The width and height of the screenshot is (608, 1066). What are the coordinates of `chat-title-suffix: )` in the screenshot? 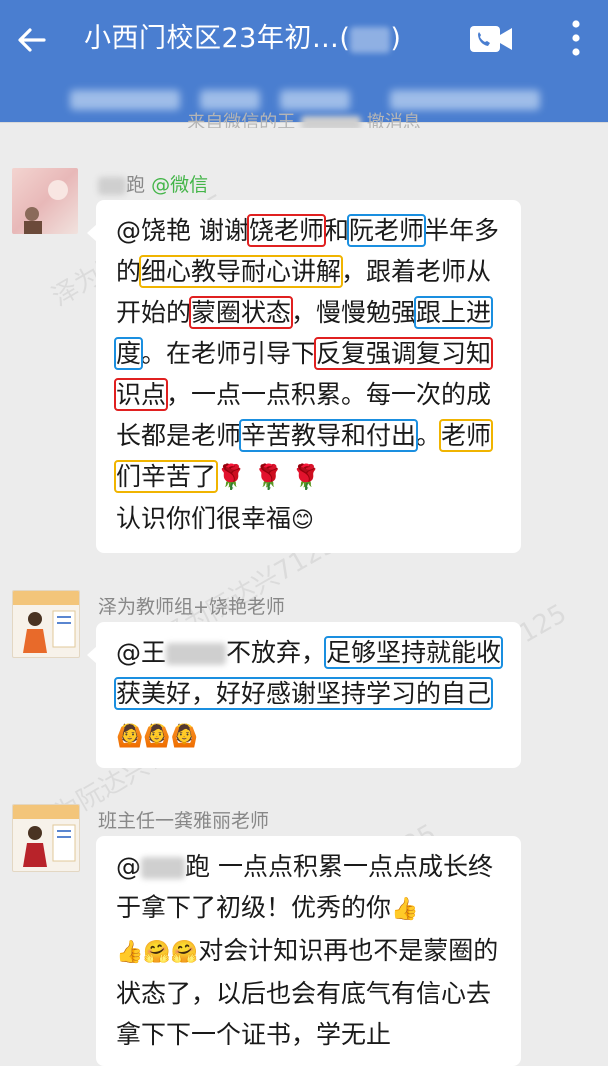 It's located at (396, 38).